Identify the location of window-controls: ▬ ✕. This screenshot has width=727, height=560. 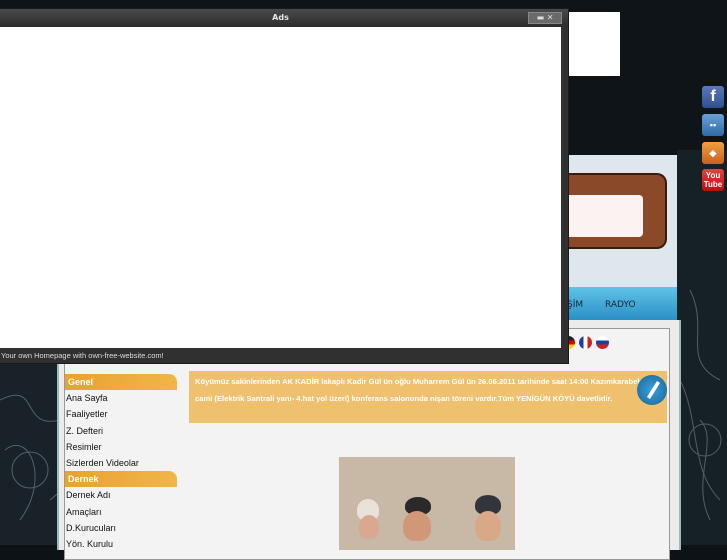
(545, 18).